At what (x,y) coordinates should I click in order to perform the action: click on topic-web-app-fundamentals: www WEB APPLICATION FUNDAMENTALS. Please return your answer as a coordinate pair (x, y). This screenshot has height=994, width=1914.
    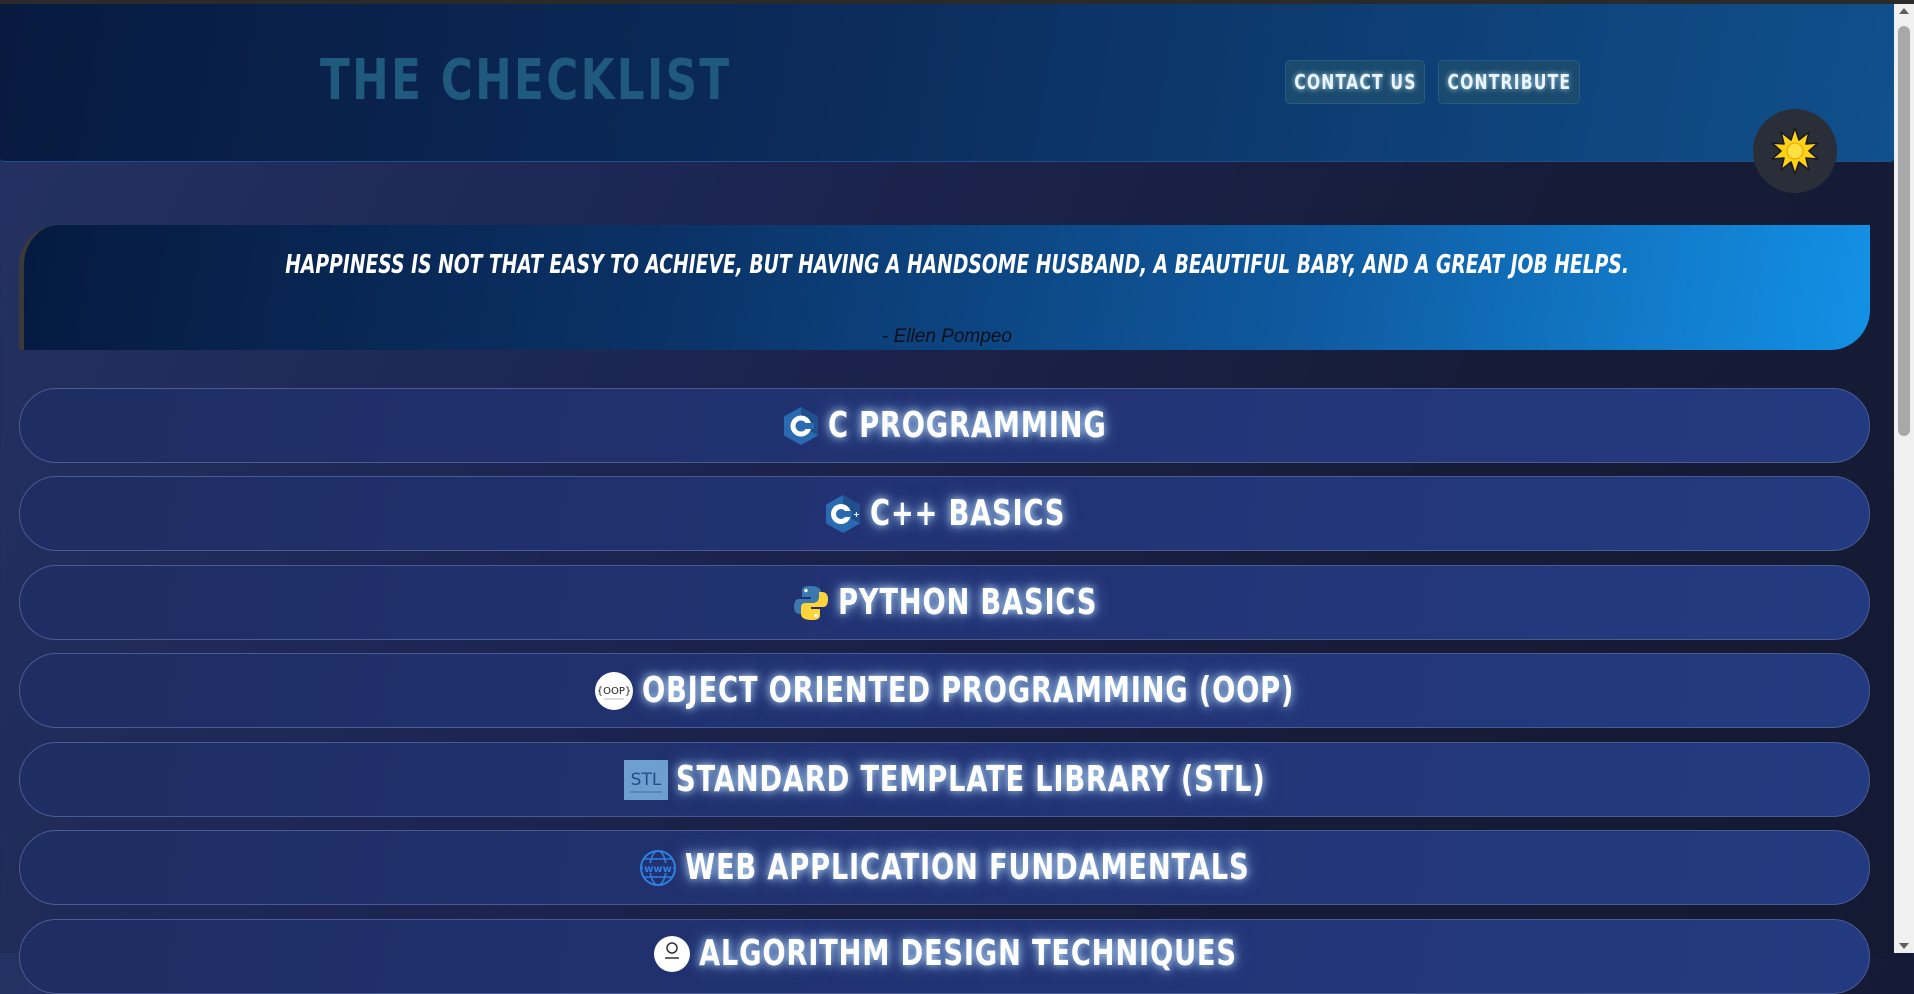
    Looking at the image, I should click on (944, 867).